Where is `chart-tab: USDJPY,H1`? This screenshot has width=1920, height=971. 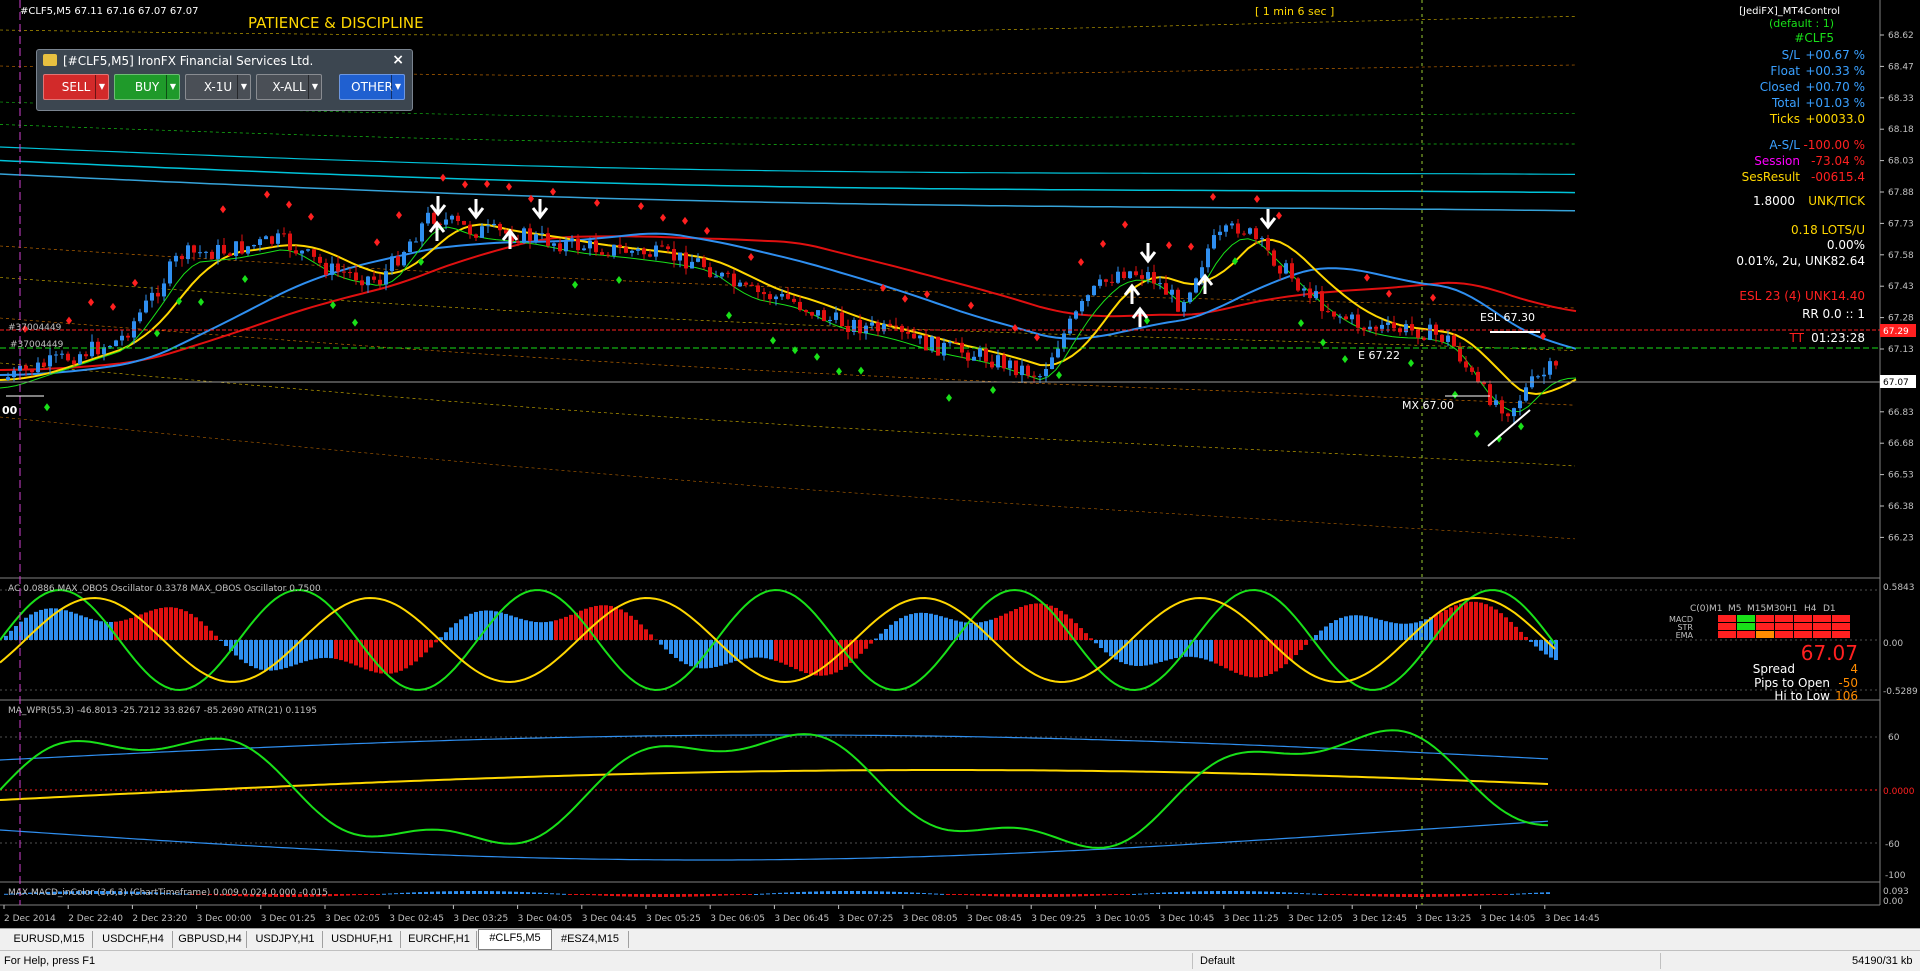
chart-tab: USDJPY,H1 is located at coordinates (285, 939).